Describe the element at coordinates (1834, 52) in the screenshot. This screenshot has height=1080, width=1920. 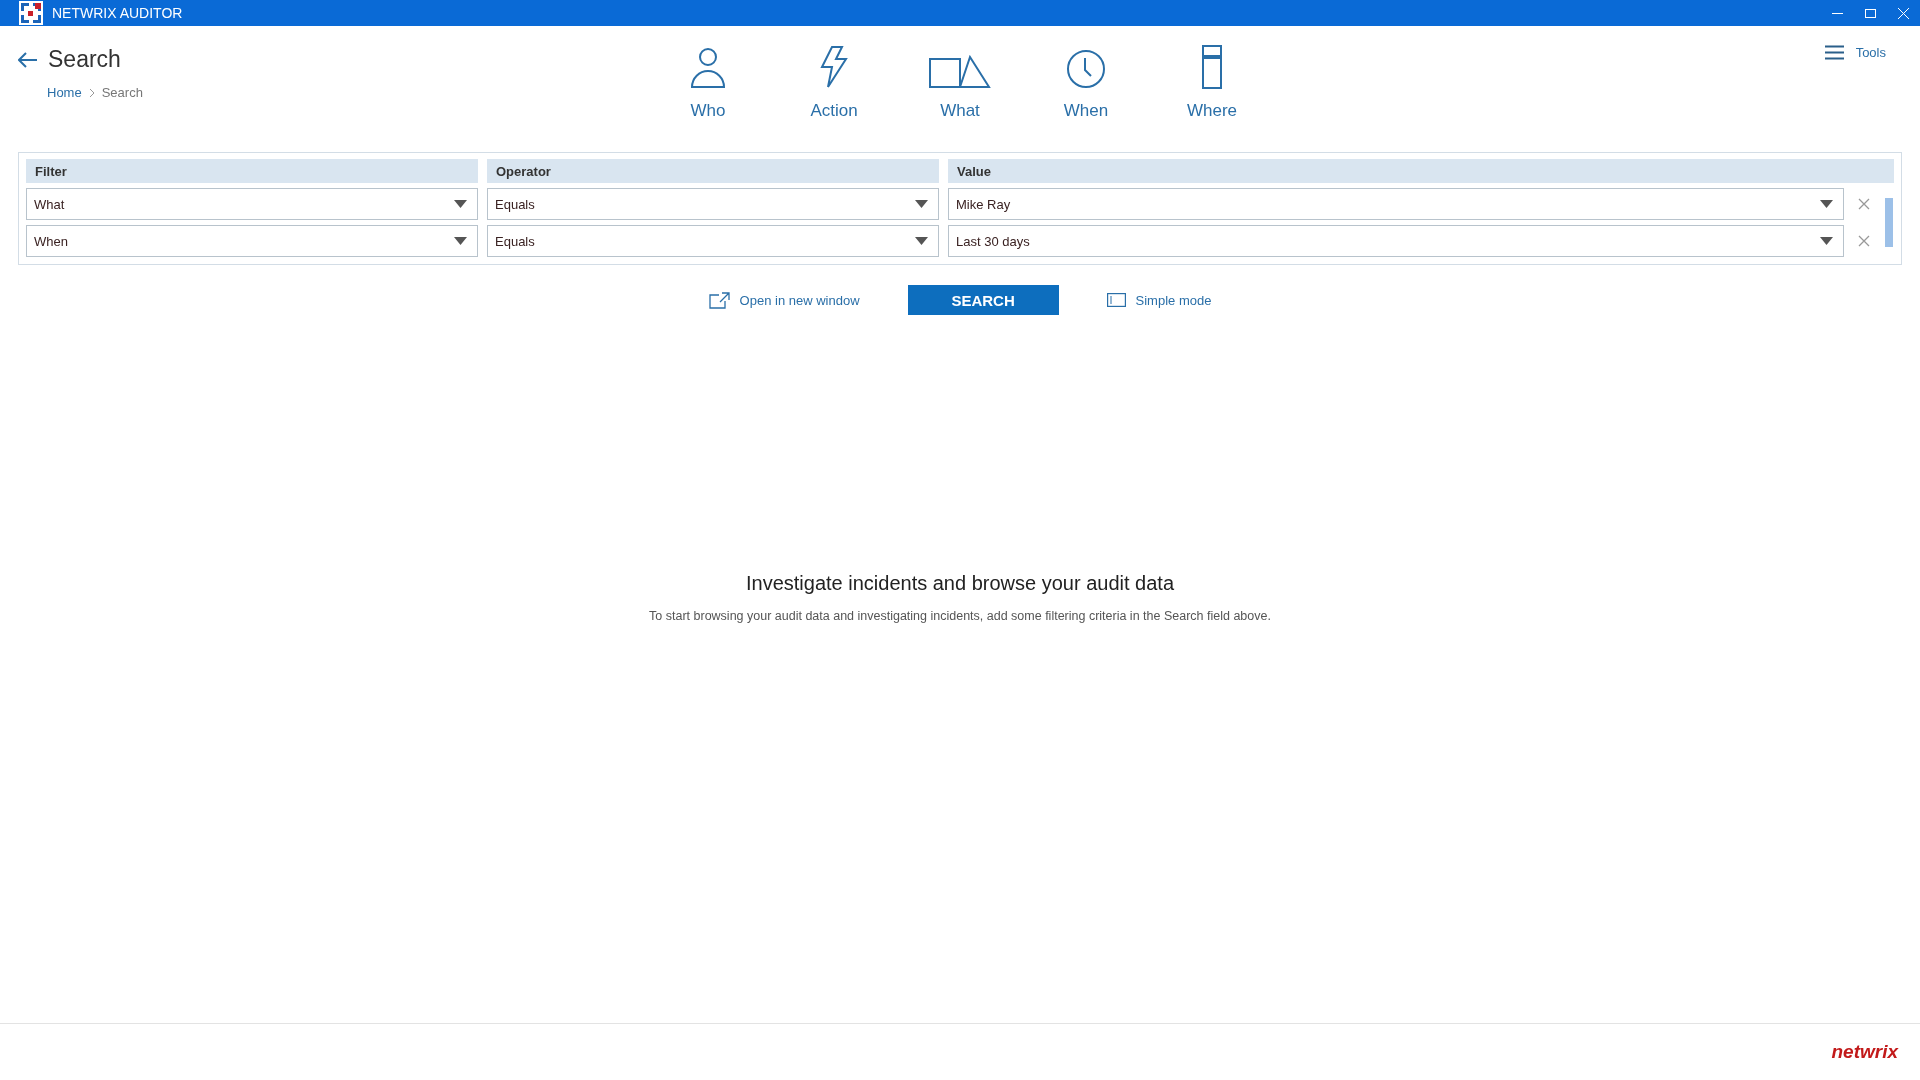
I see `menu-icon` at that location.